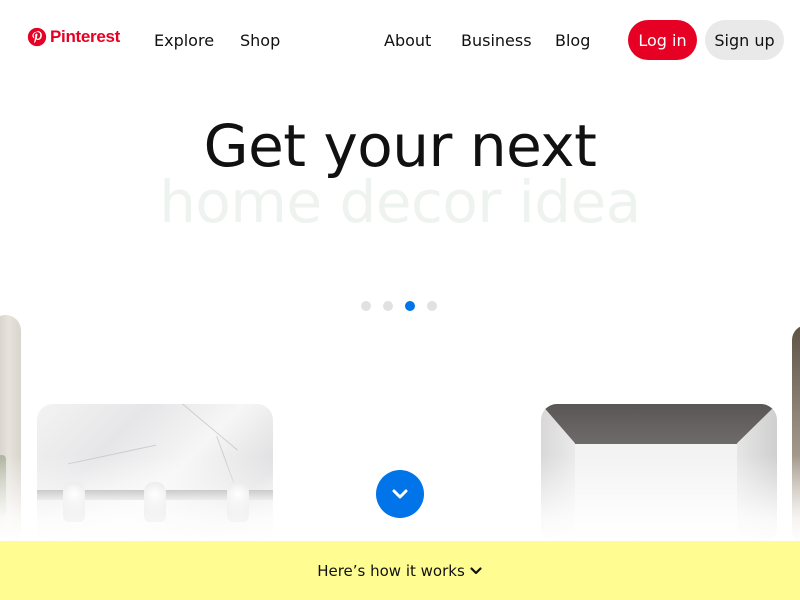  Describe the element at coordinates (391, 570) in the screenshot. I see `how-it-works-label: Here’s how it works` at that location.